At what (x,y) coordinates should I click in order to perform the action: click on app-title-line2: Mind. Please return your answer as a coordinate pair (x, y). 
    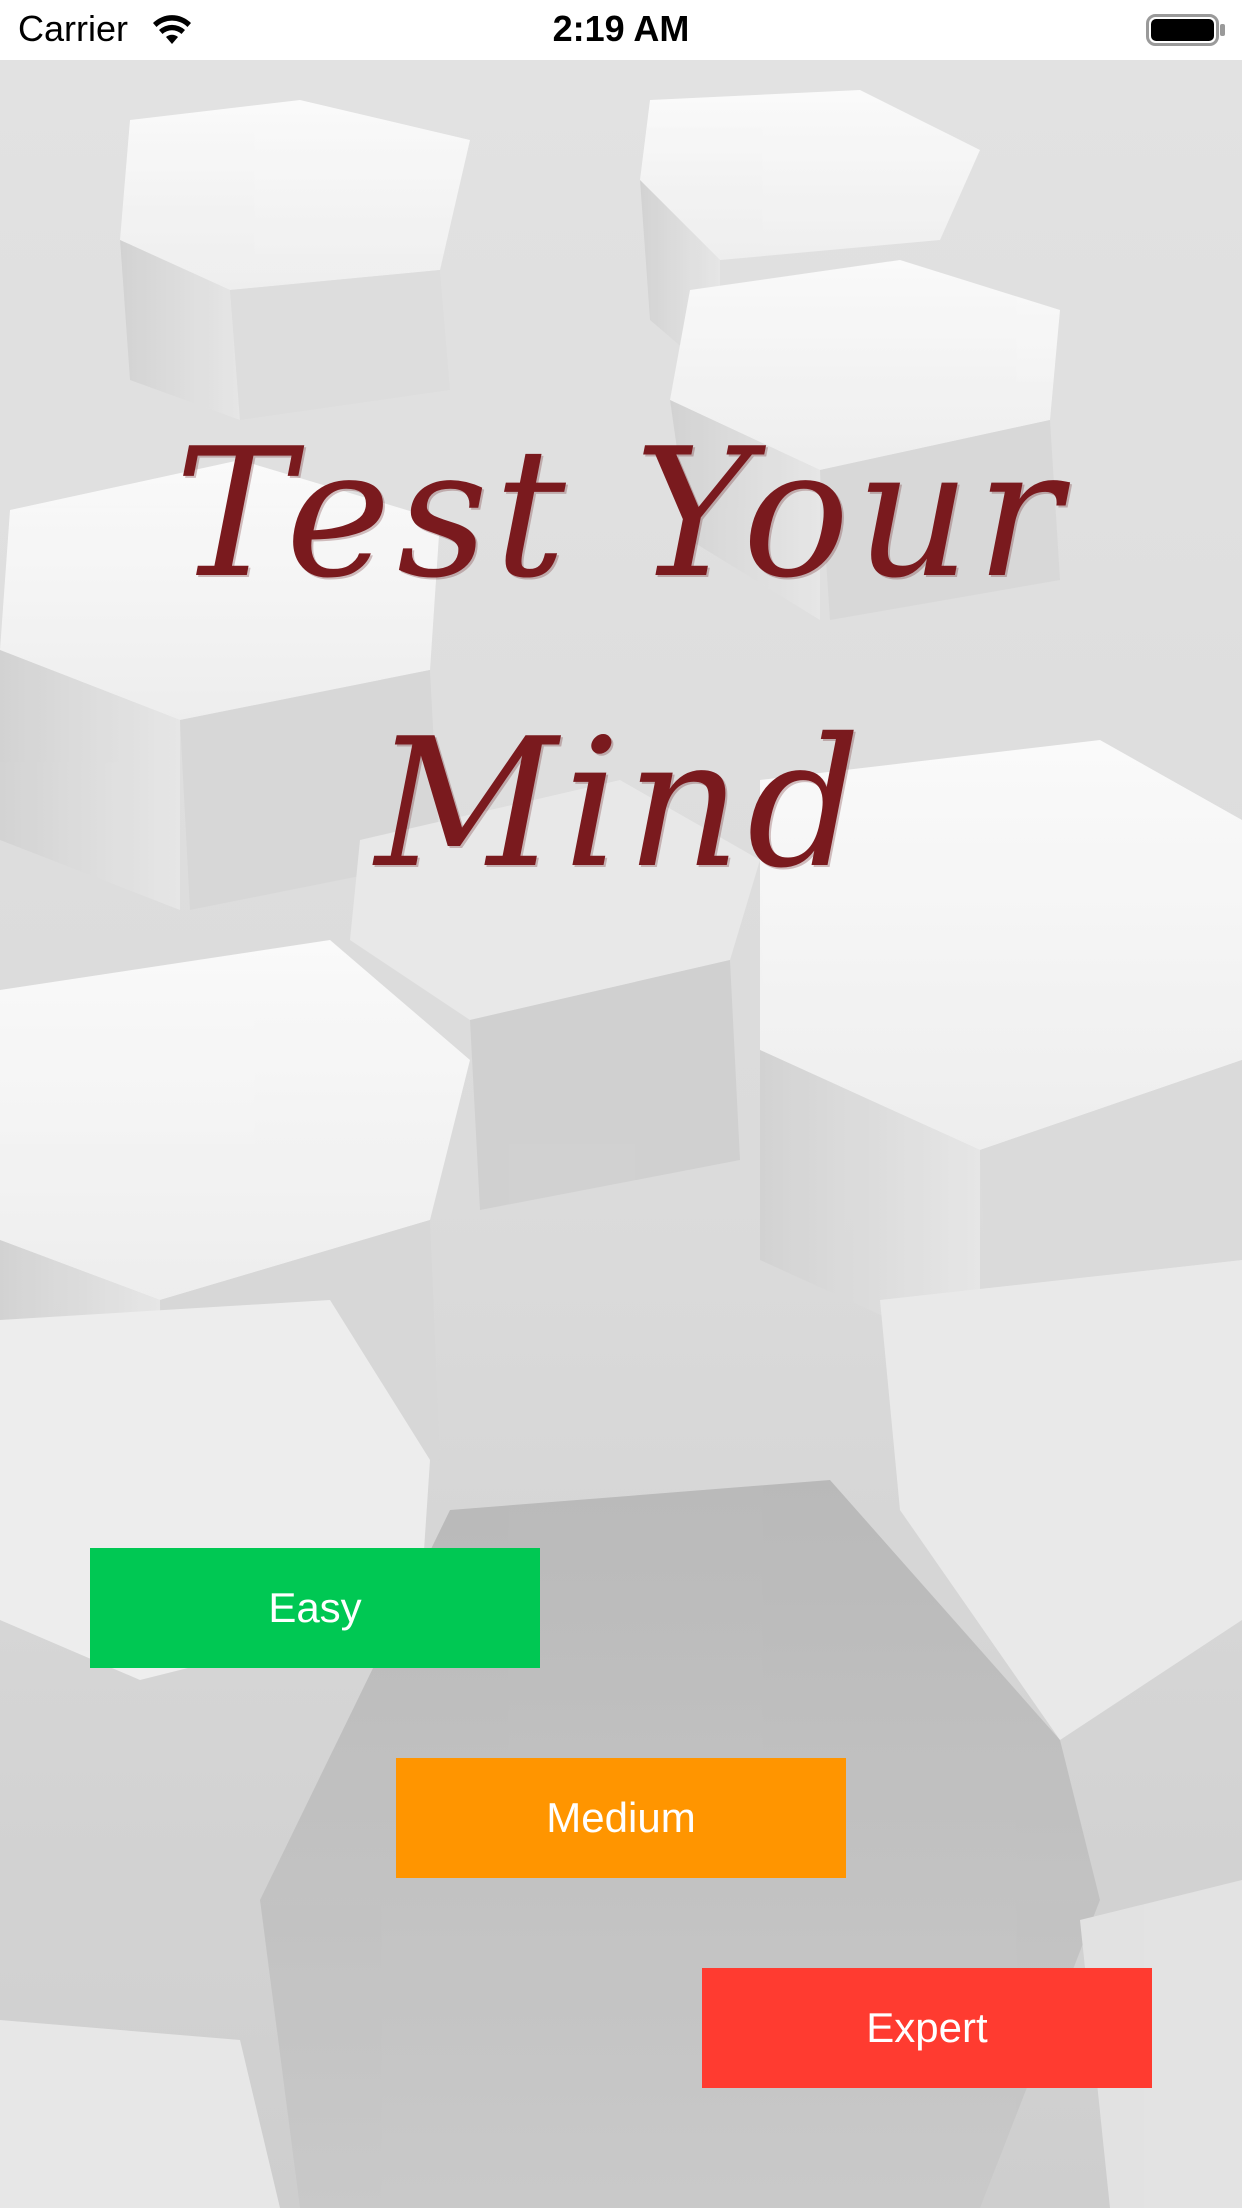
    Looking at the image, I should click on (621, 803).